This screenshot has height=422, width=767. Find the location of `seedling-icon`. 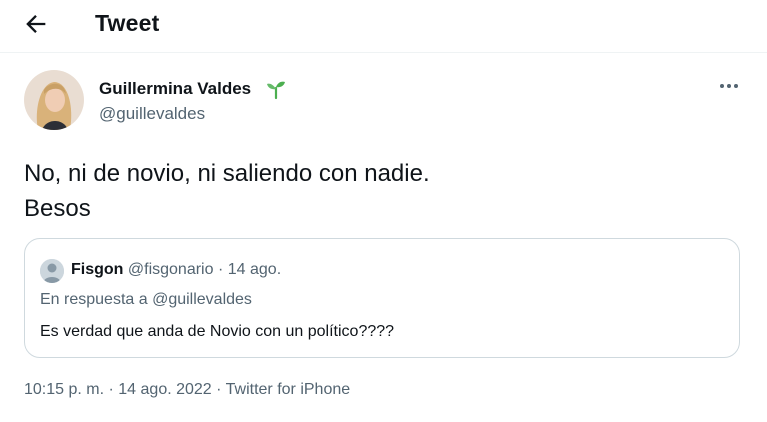

seedling-icon is located at coordinates (276, 89).